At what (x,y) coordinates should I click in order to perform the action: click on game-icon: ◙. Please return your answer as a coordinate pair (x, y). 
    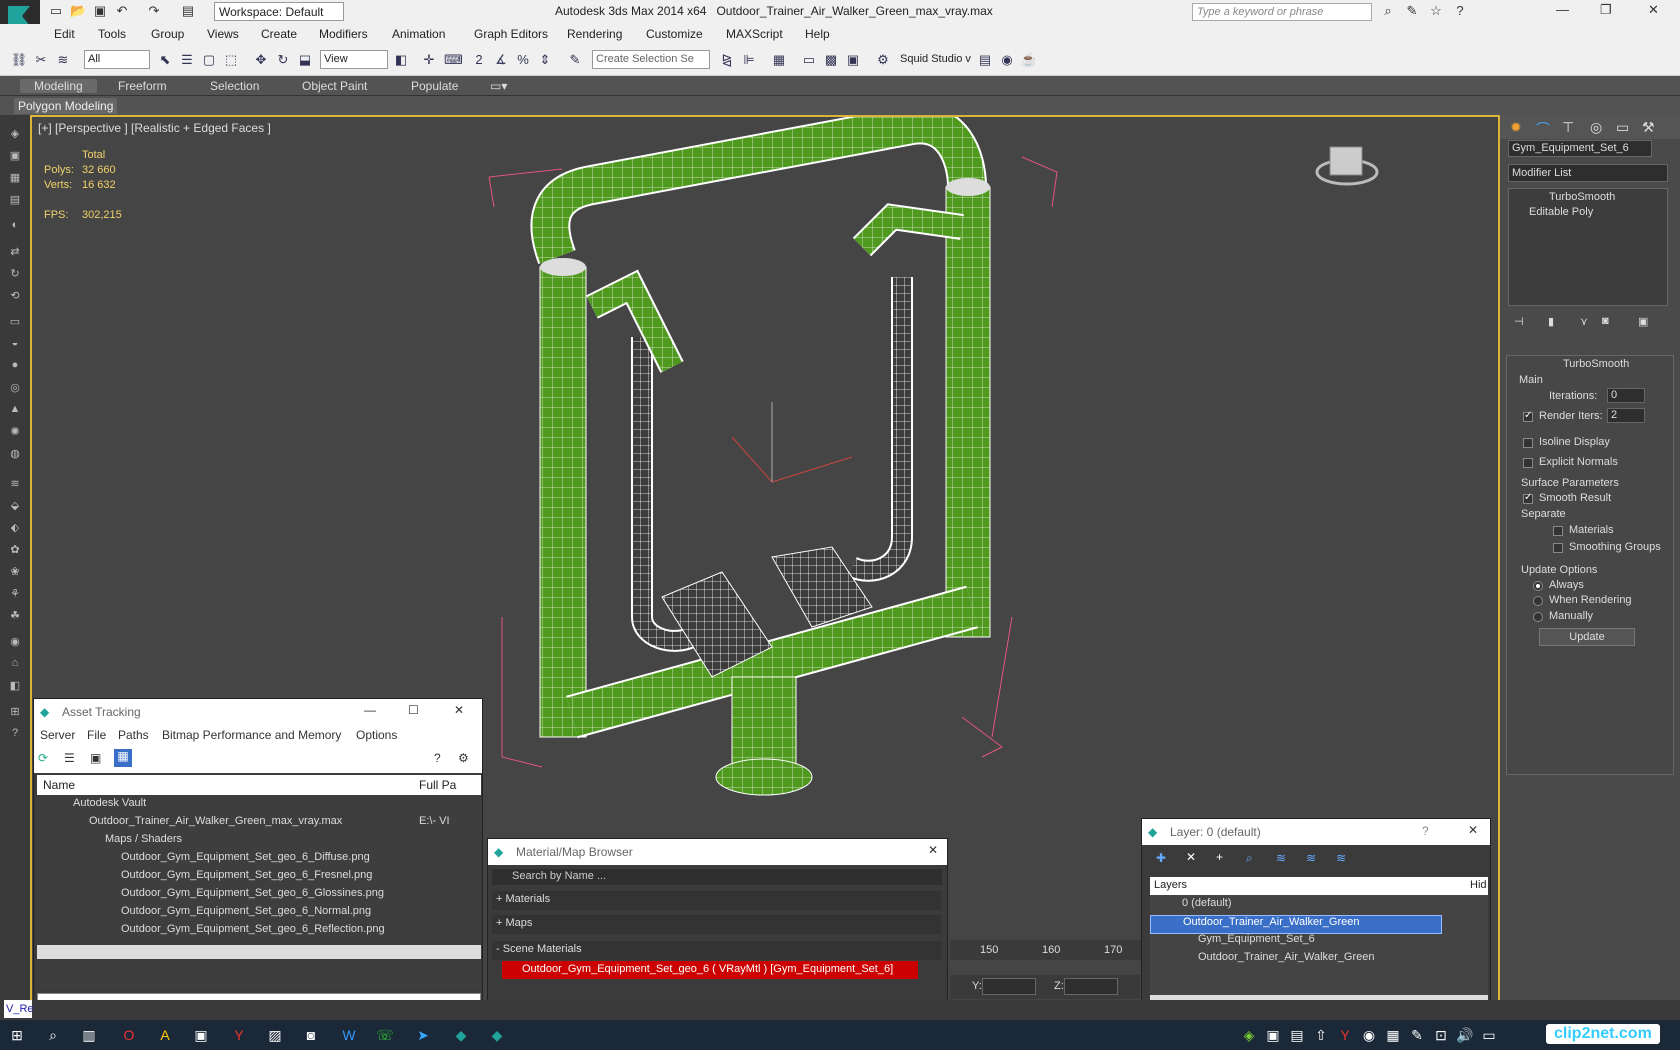
    Looking at the image, I should click on (311, 1035).